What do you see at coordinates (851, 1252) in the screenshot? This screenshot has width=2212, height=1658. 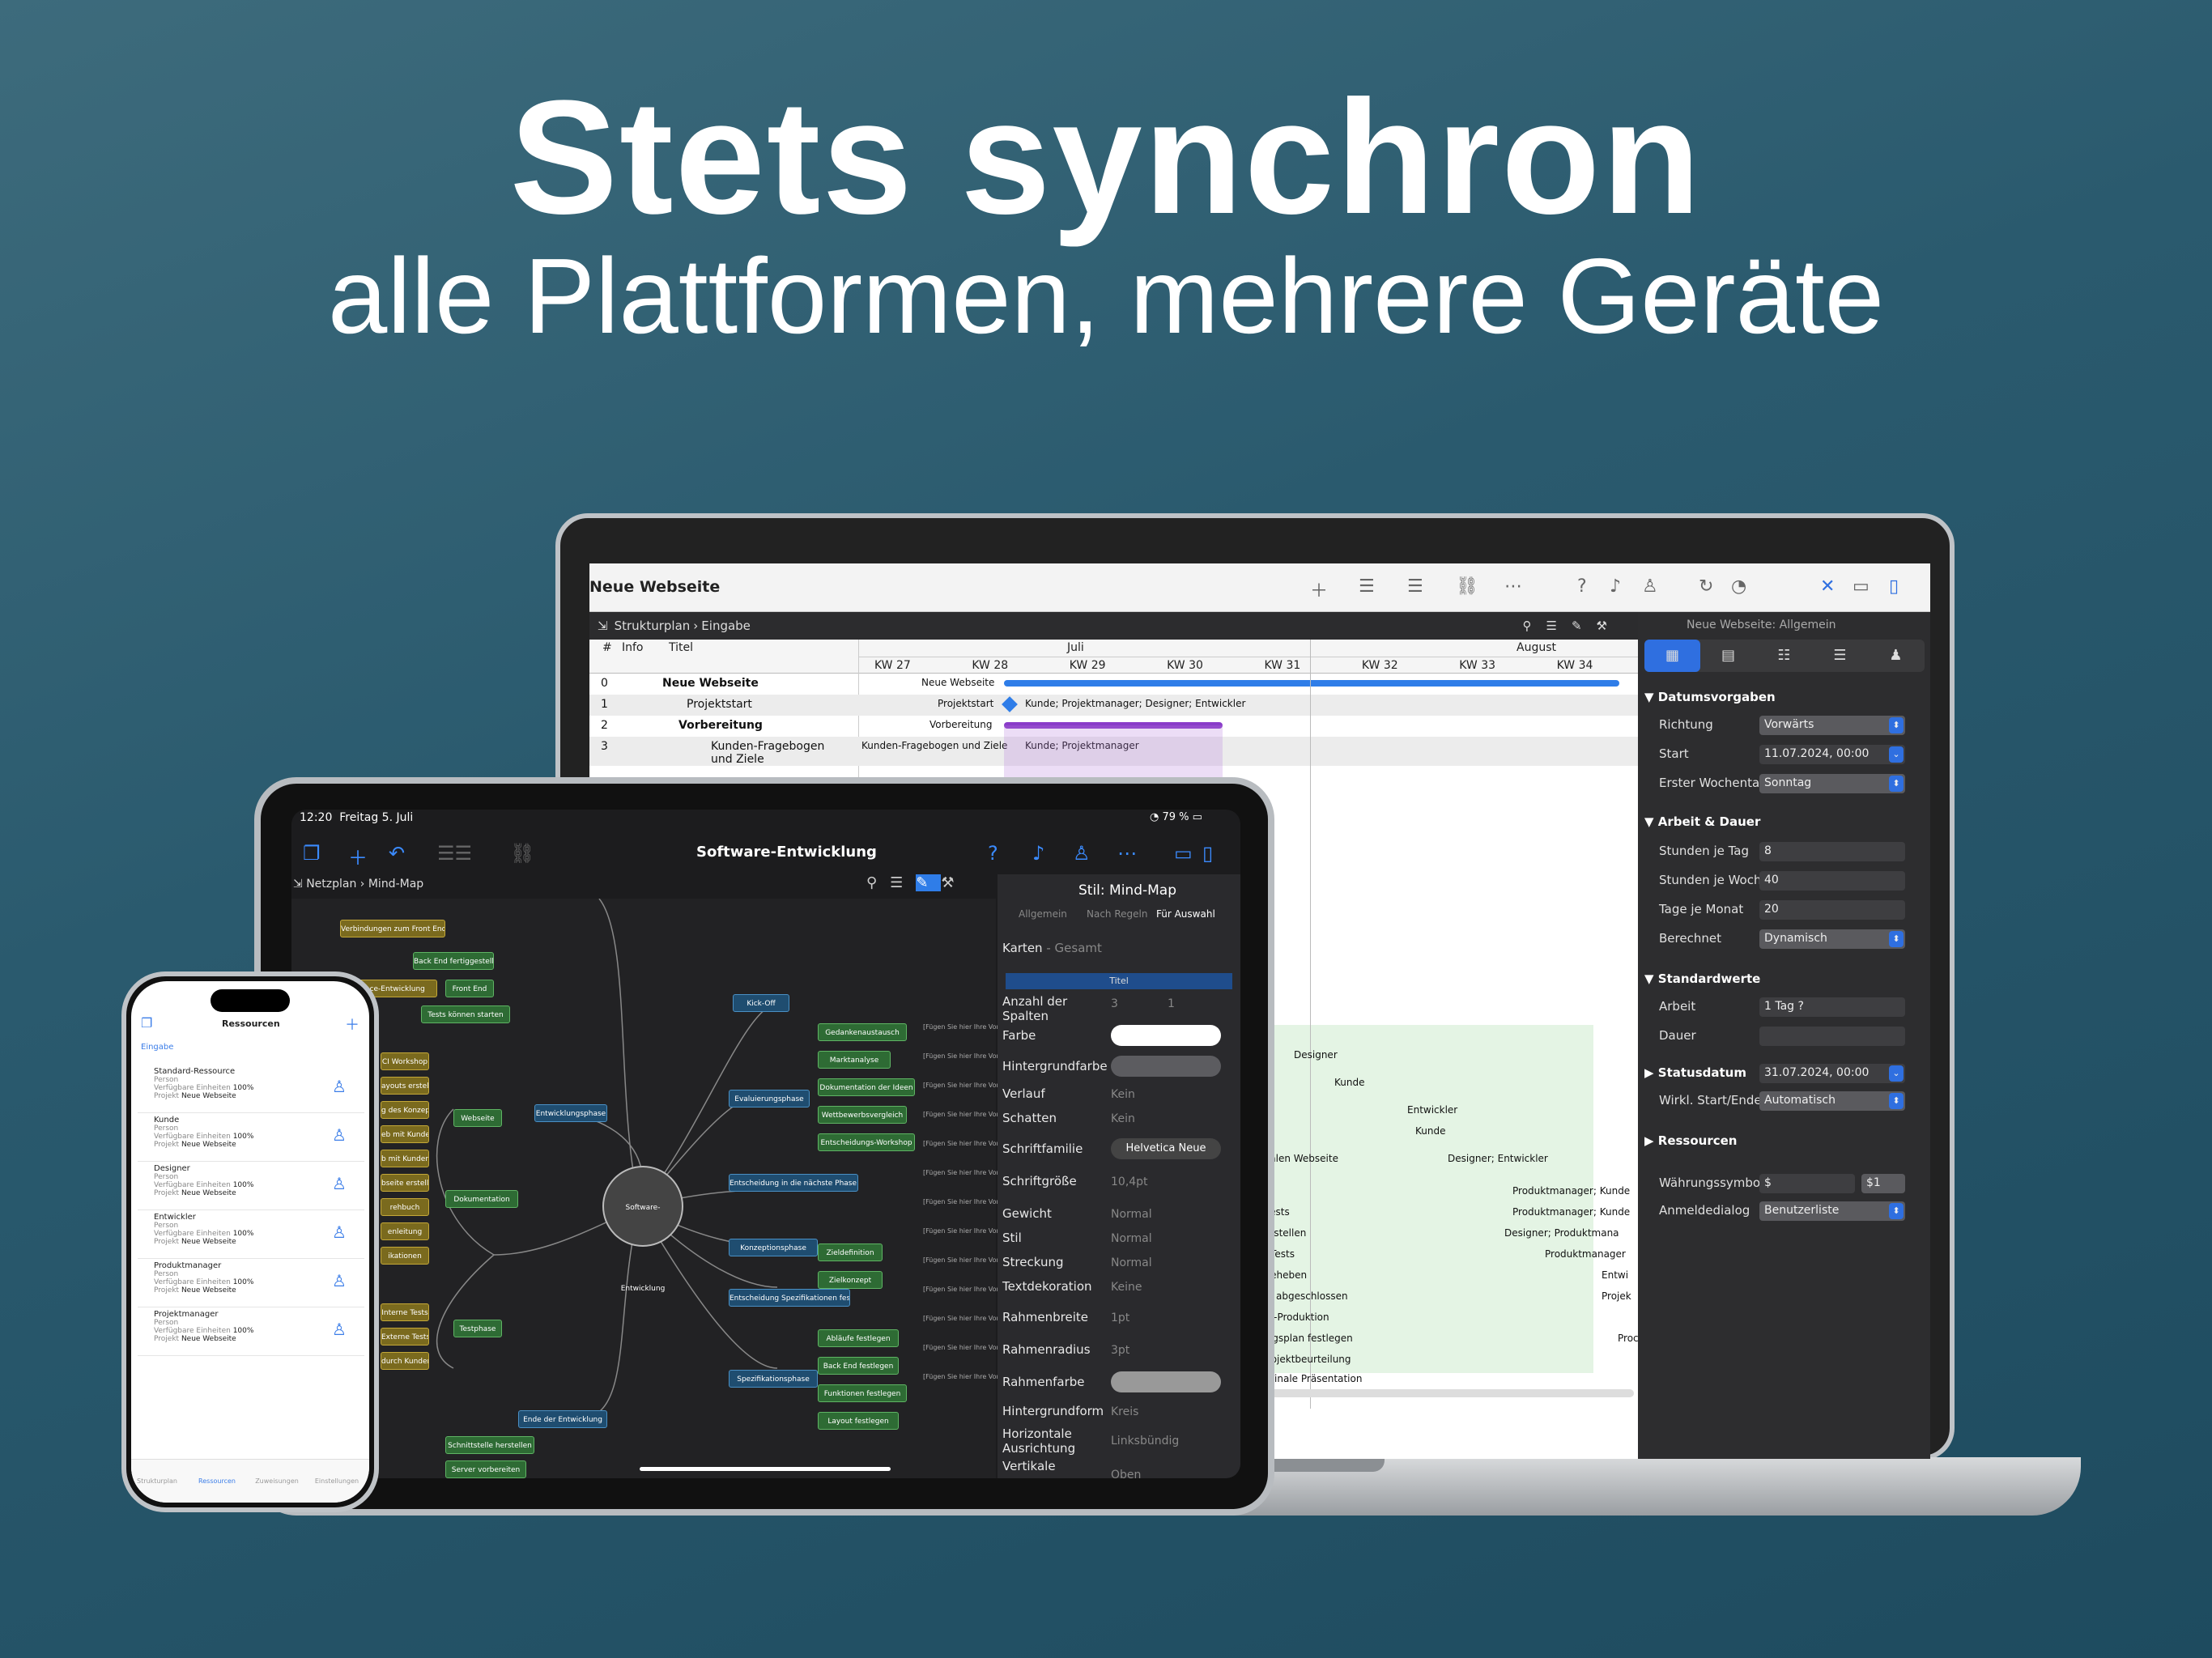 I see `mindmap-node: Zieldefinition` at bounding box center [851, 1252].